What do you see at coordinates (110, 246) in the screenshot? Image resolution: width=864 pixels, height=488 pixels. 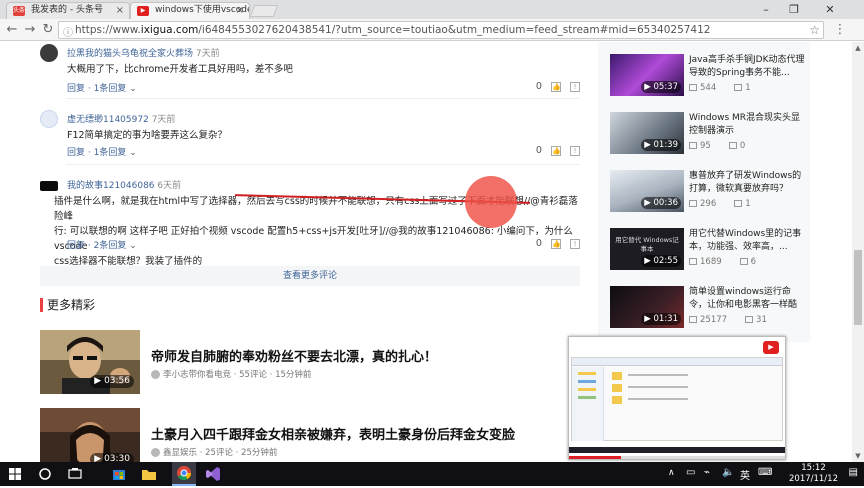 I see `replies-link: 2条回复` at bounding box center [110, 246].